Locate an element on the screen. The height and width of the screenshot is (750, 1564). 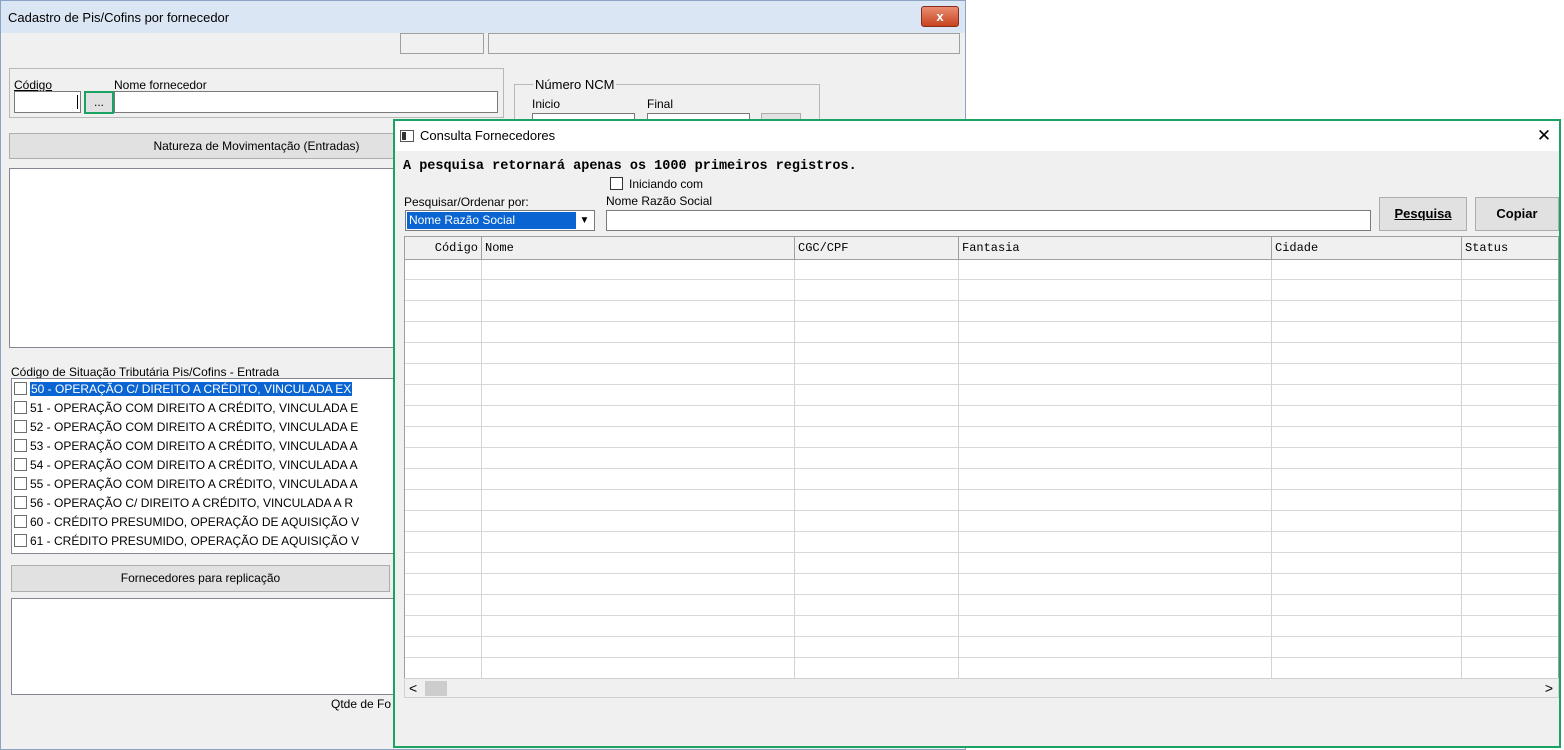
pesquisa-button: Pesquisa is located at coordinates (1423, 214).